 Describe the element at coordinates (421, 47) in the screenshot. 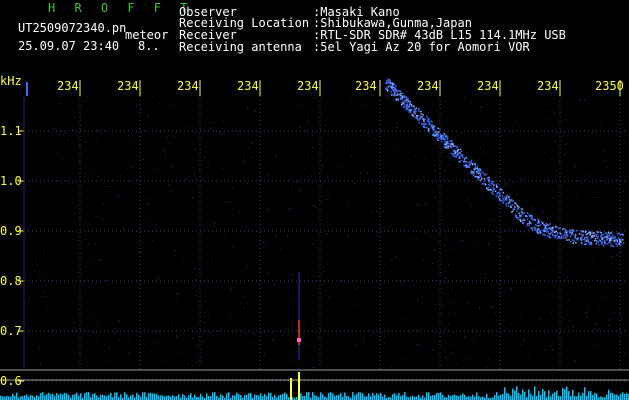

I see `meta-value-antenna: :5el Yagi Az 20 for Aomori VOR` at that location.